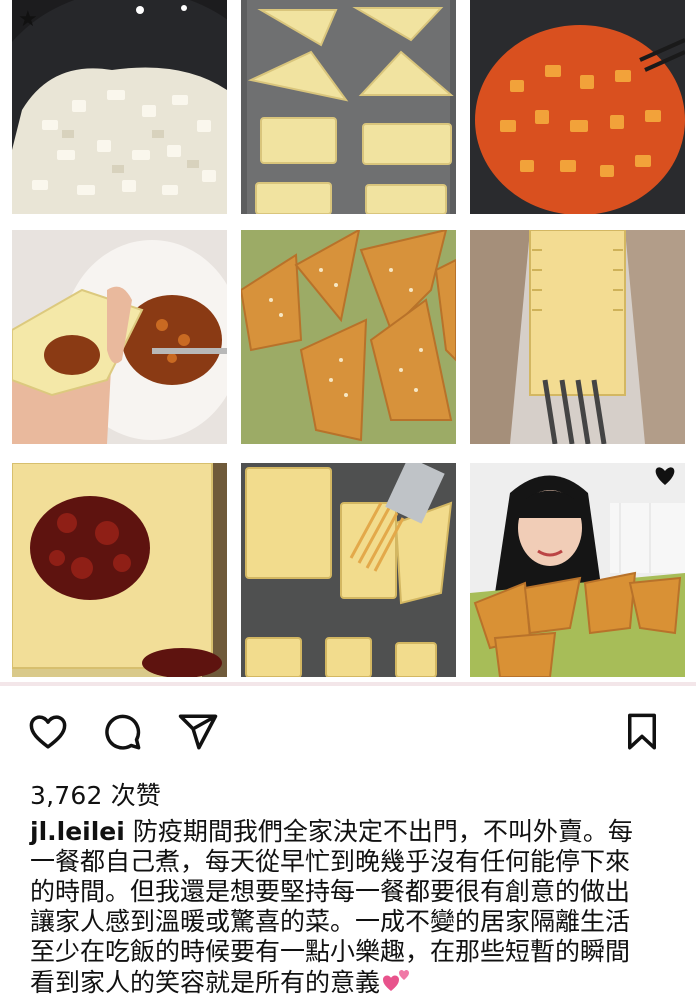 Image resolution: width=696 pixels, height=1000 pixels. What do you see at coordinates (577, 337) in the screenshot?
I see `photo-fork-crimping-pastry` at bounding box center [577, 337].